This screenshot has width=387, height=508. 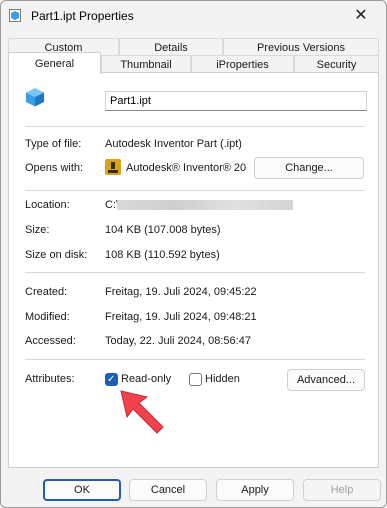 I want to click on file-icon, so click(x=15, y=15).